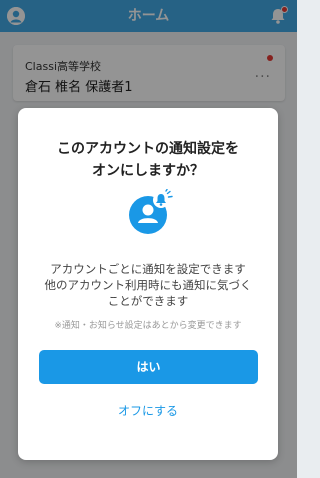 Image resolution: width=320 pixels, height=478 pixels. Describe the element at coordinates (148, 301) in the screenshot. I see `dialog-body-line3: ことができます` at that location.